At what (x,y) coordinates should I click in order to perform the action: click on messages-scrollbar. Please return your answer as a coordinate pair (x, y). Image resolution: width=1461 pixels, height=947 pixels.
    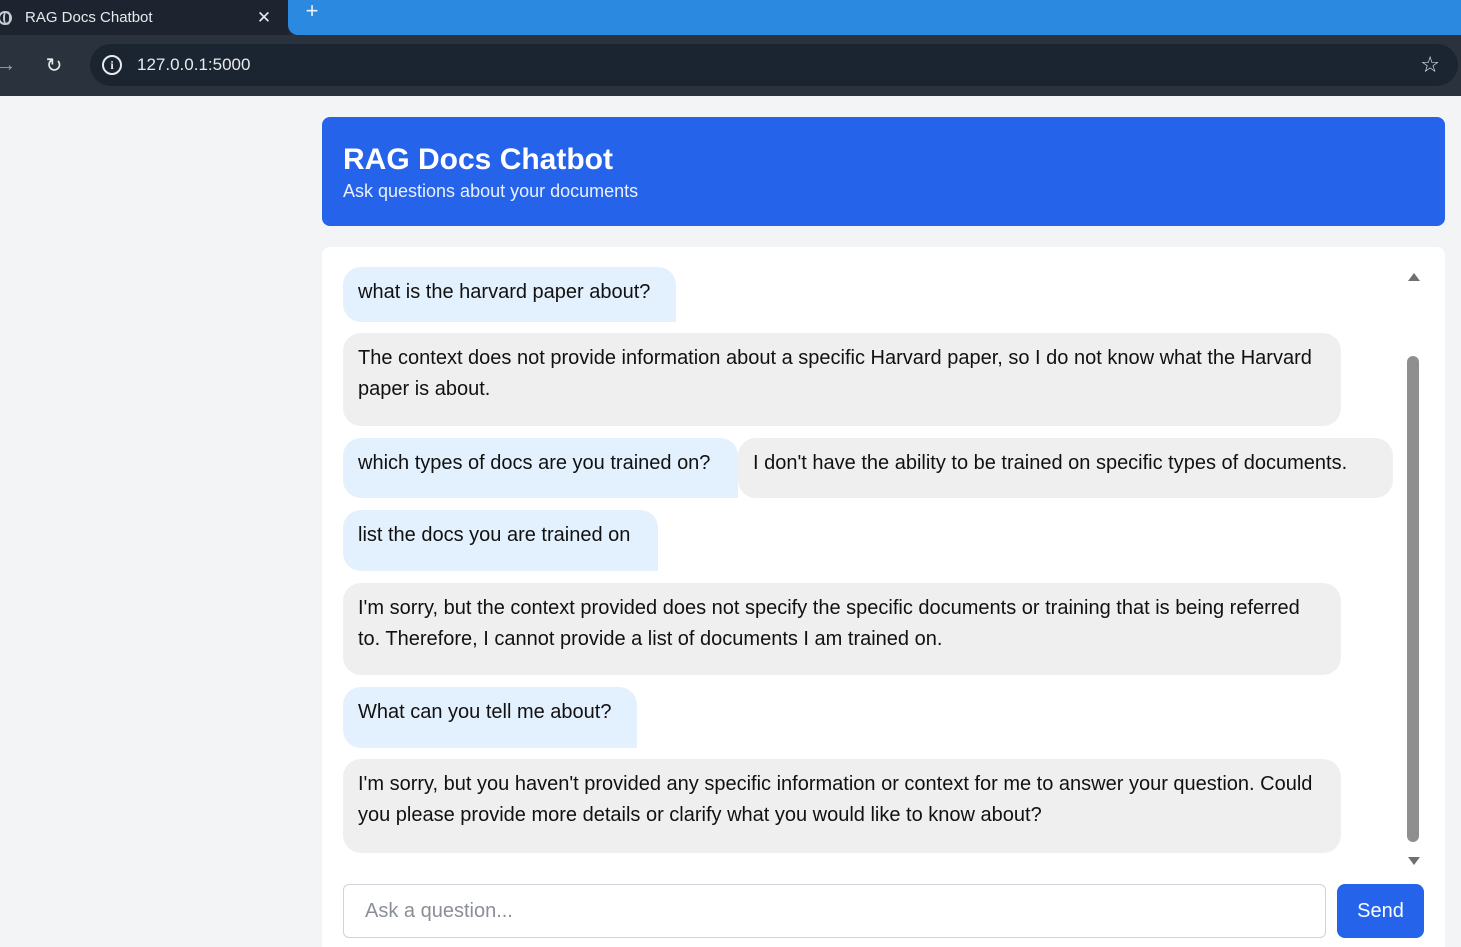
    Looking at the image, I should click on (1413, 566).